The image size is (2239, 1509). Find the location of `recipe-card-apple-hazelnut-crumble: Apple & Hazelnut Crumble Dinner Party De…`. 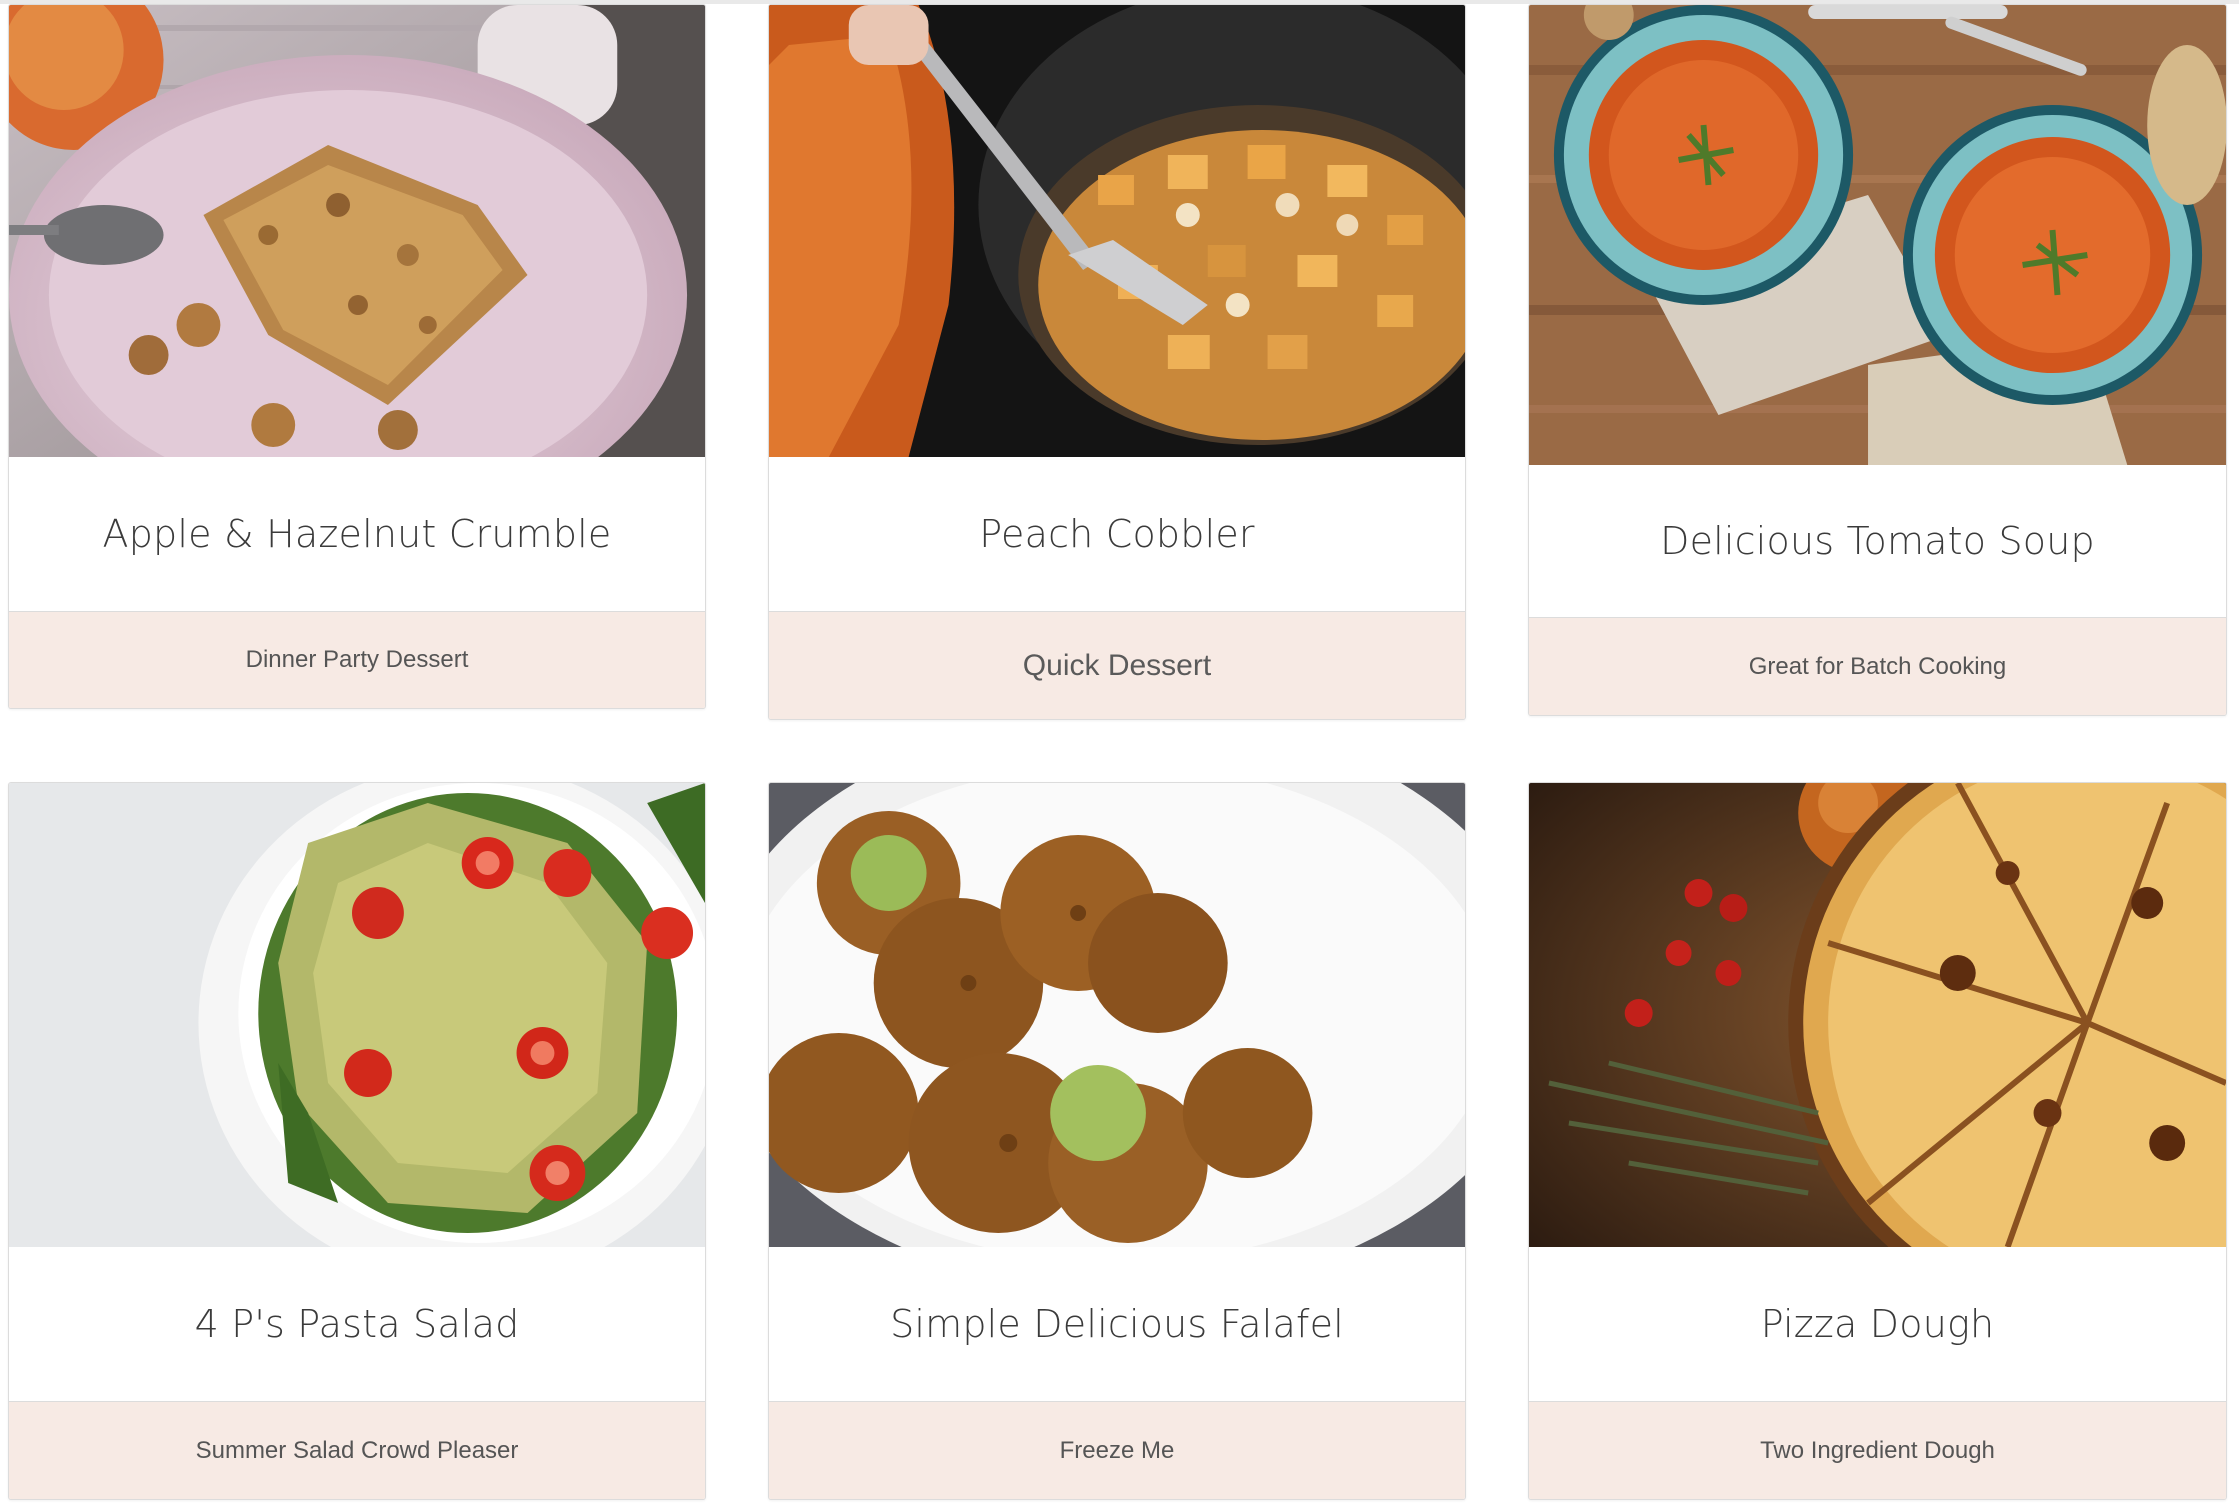

recipe-card-apple-hazelnut-crumble: Apple & Hazelnut Crumble Dinner Party De… is located at coordinates (357, 356).